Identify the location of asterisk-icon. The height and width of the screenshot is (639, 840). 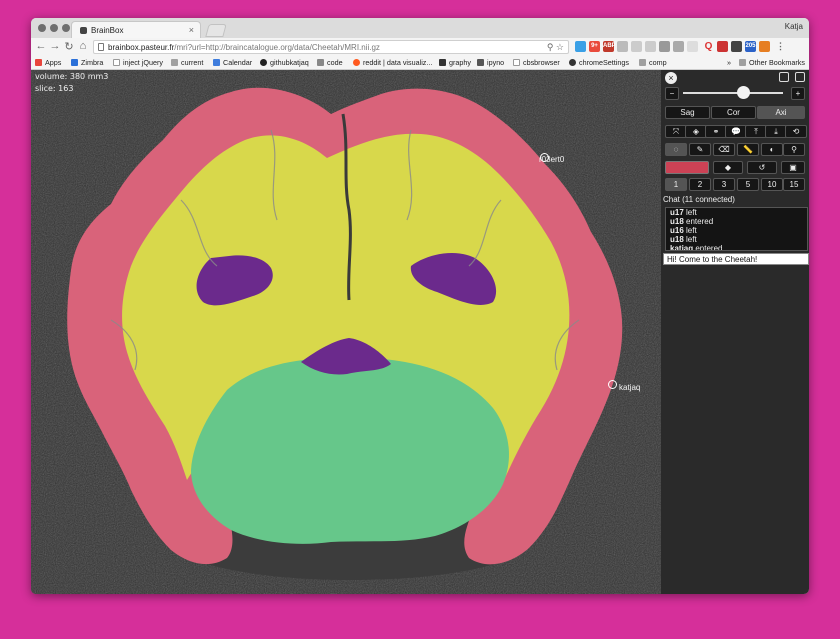
(442, 62).